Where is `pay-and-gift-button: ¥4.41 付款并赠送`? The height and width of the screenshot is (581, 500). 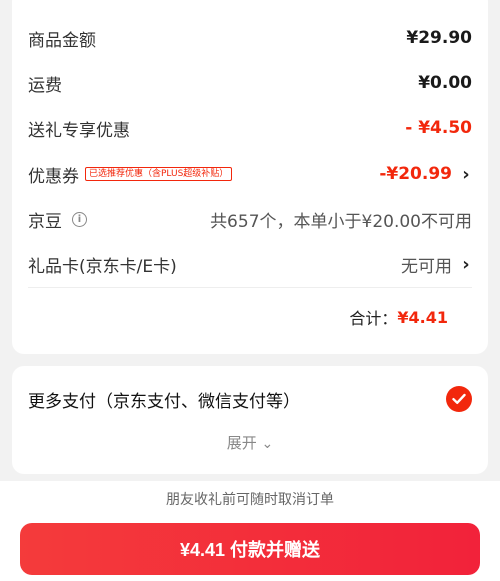 pay-and-gift-button: ¥4.41 付款并赠送 is located at coordinates (250, 549).